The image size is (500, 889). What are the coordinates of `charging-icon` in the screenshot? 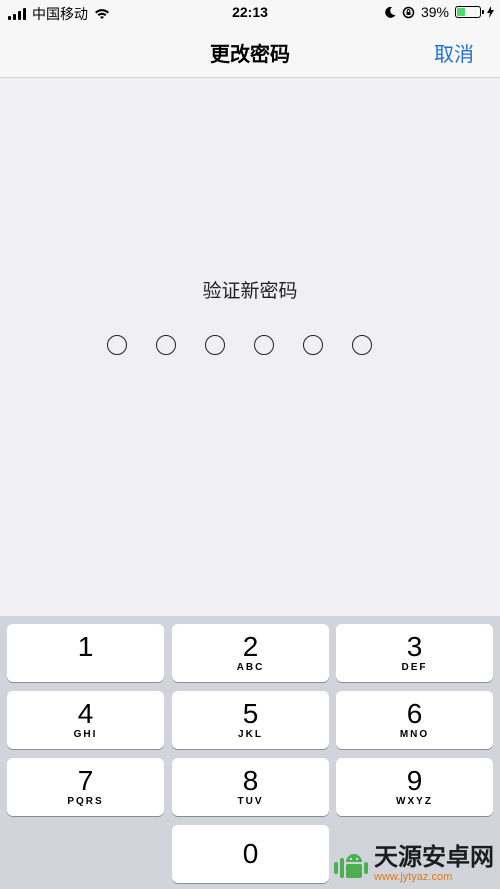 It's located at (490, 12).